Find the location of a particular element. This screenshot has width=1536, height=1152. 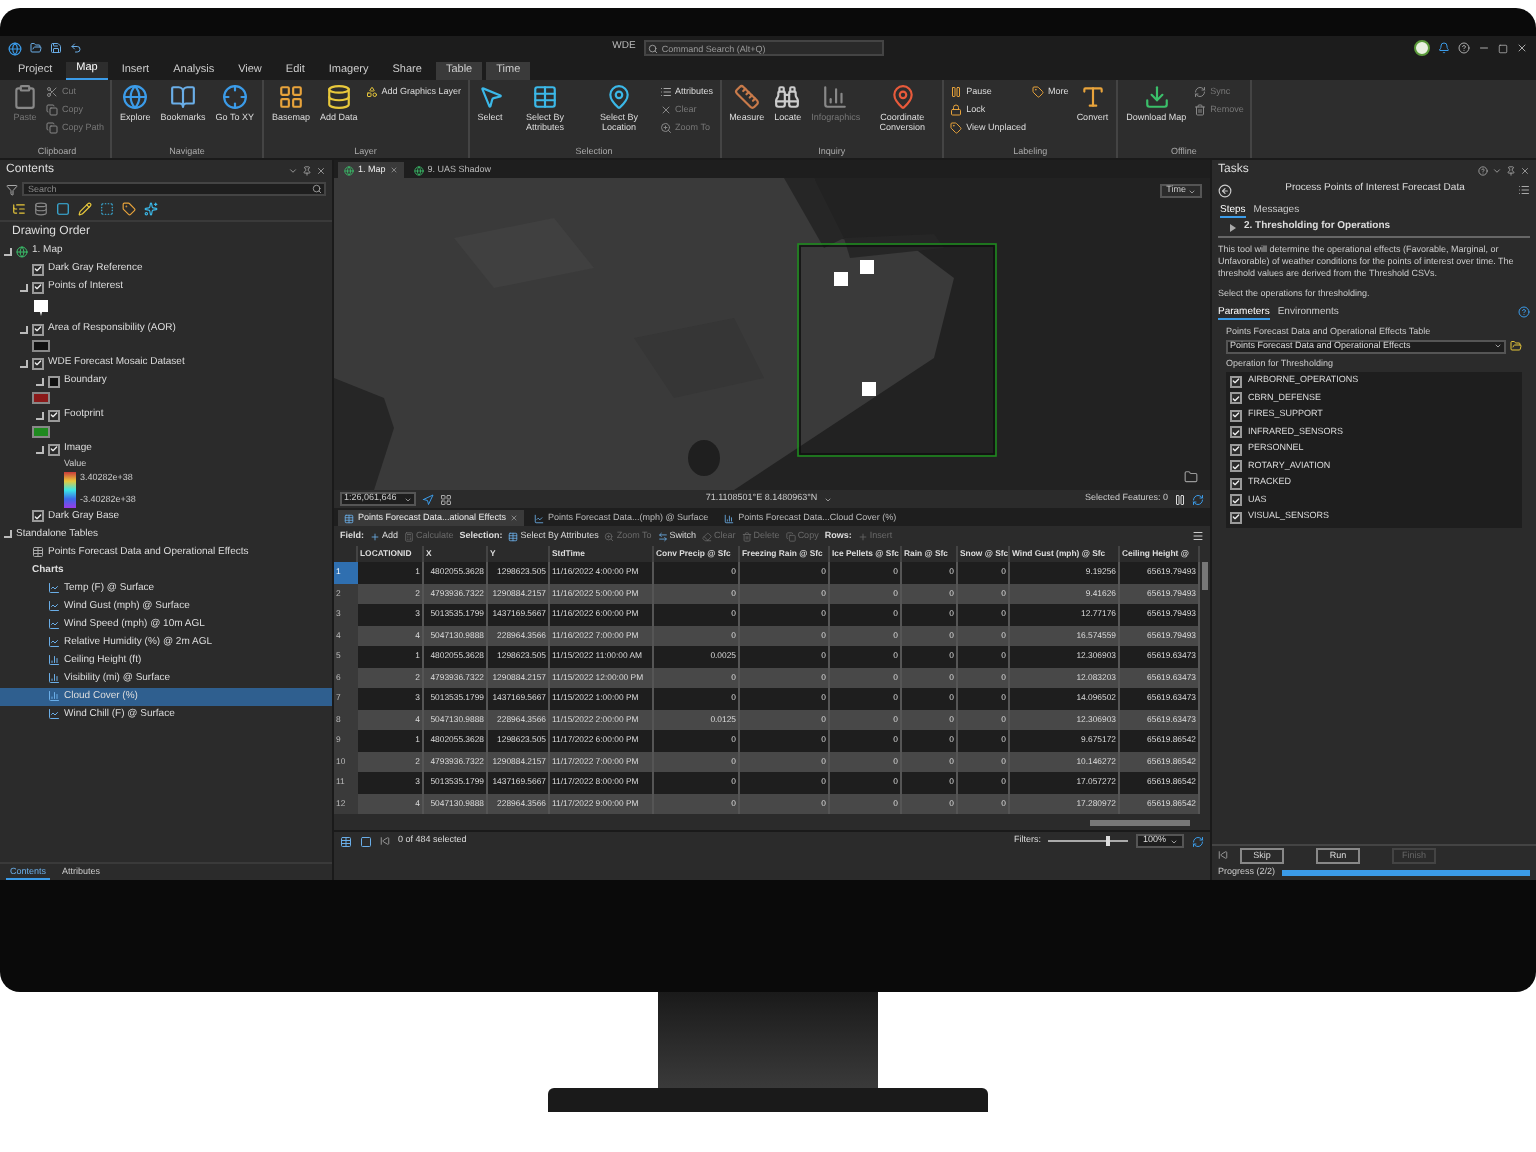

scrollbar is located at coordinates (1140, 822).